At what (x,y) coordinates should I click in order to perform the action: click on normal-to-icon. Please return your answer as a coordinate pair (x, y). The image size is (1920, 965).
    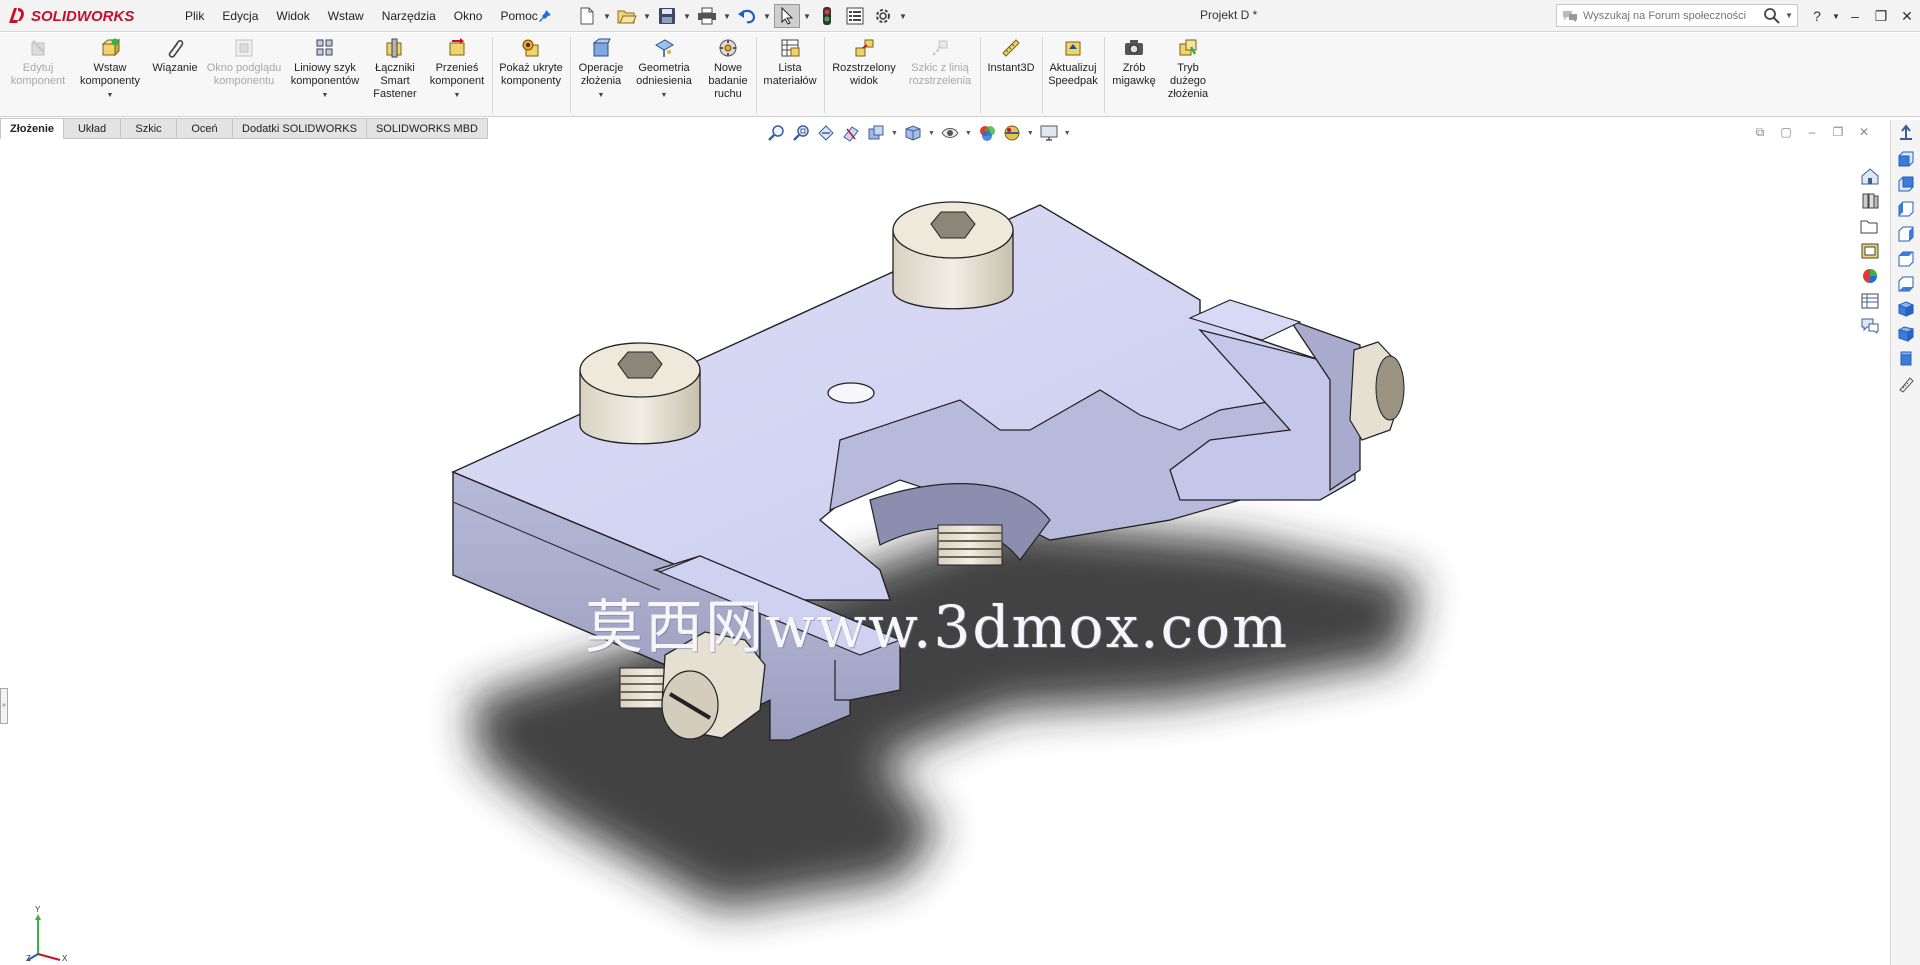
    Looking at the image, I should click on (1906, 134).